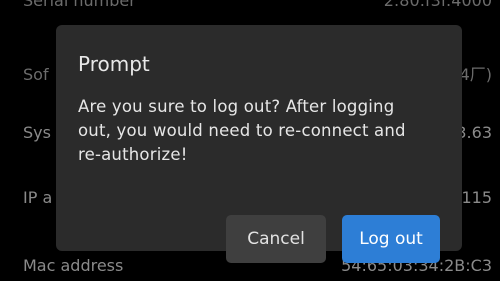 The image size is (500, 281). I want to click on list-item: Serial number 2:80:f3f:4000, so click(250, 8).